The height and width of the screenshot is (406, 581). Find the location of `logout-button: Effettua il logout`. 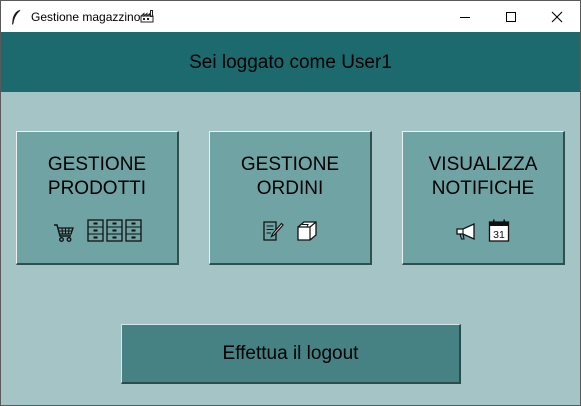

logout-button: Effettua il logout is located at coordinates (291, 354).